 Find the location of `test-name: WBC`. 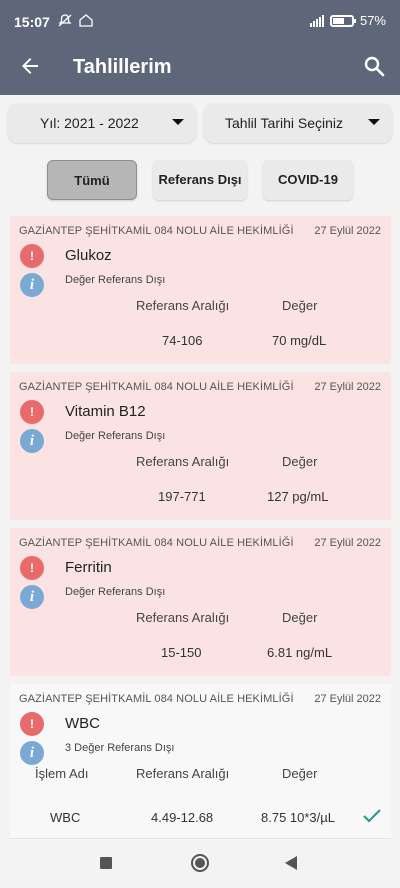

test-name: WBC is located at coordinates (82, 723).